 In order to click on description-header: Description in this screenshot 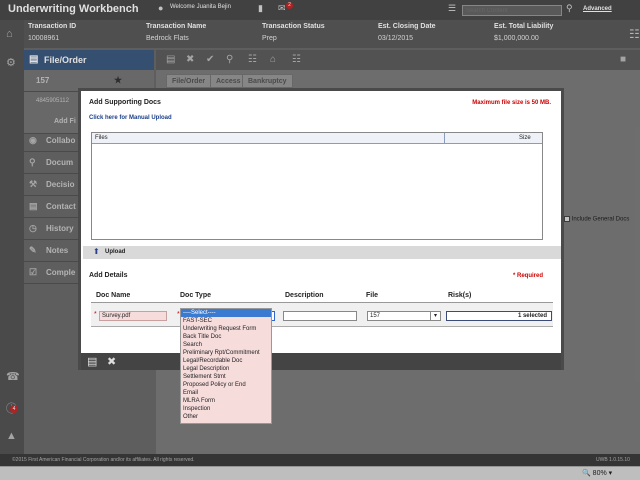, I will do `click(304, 295)`.